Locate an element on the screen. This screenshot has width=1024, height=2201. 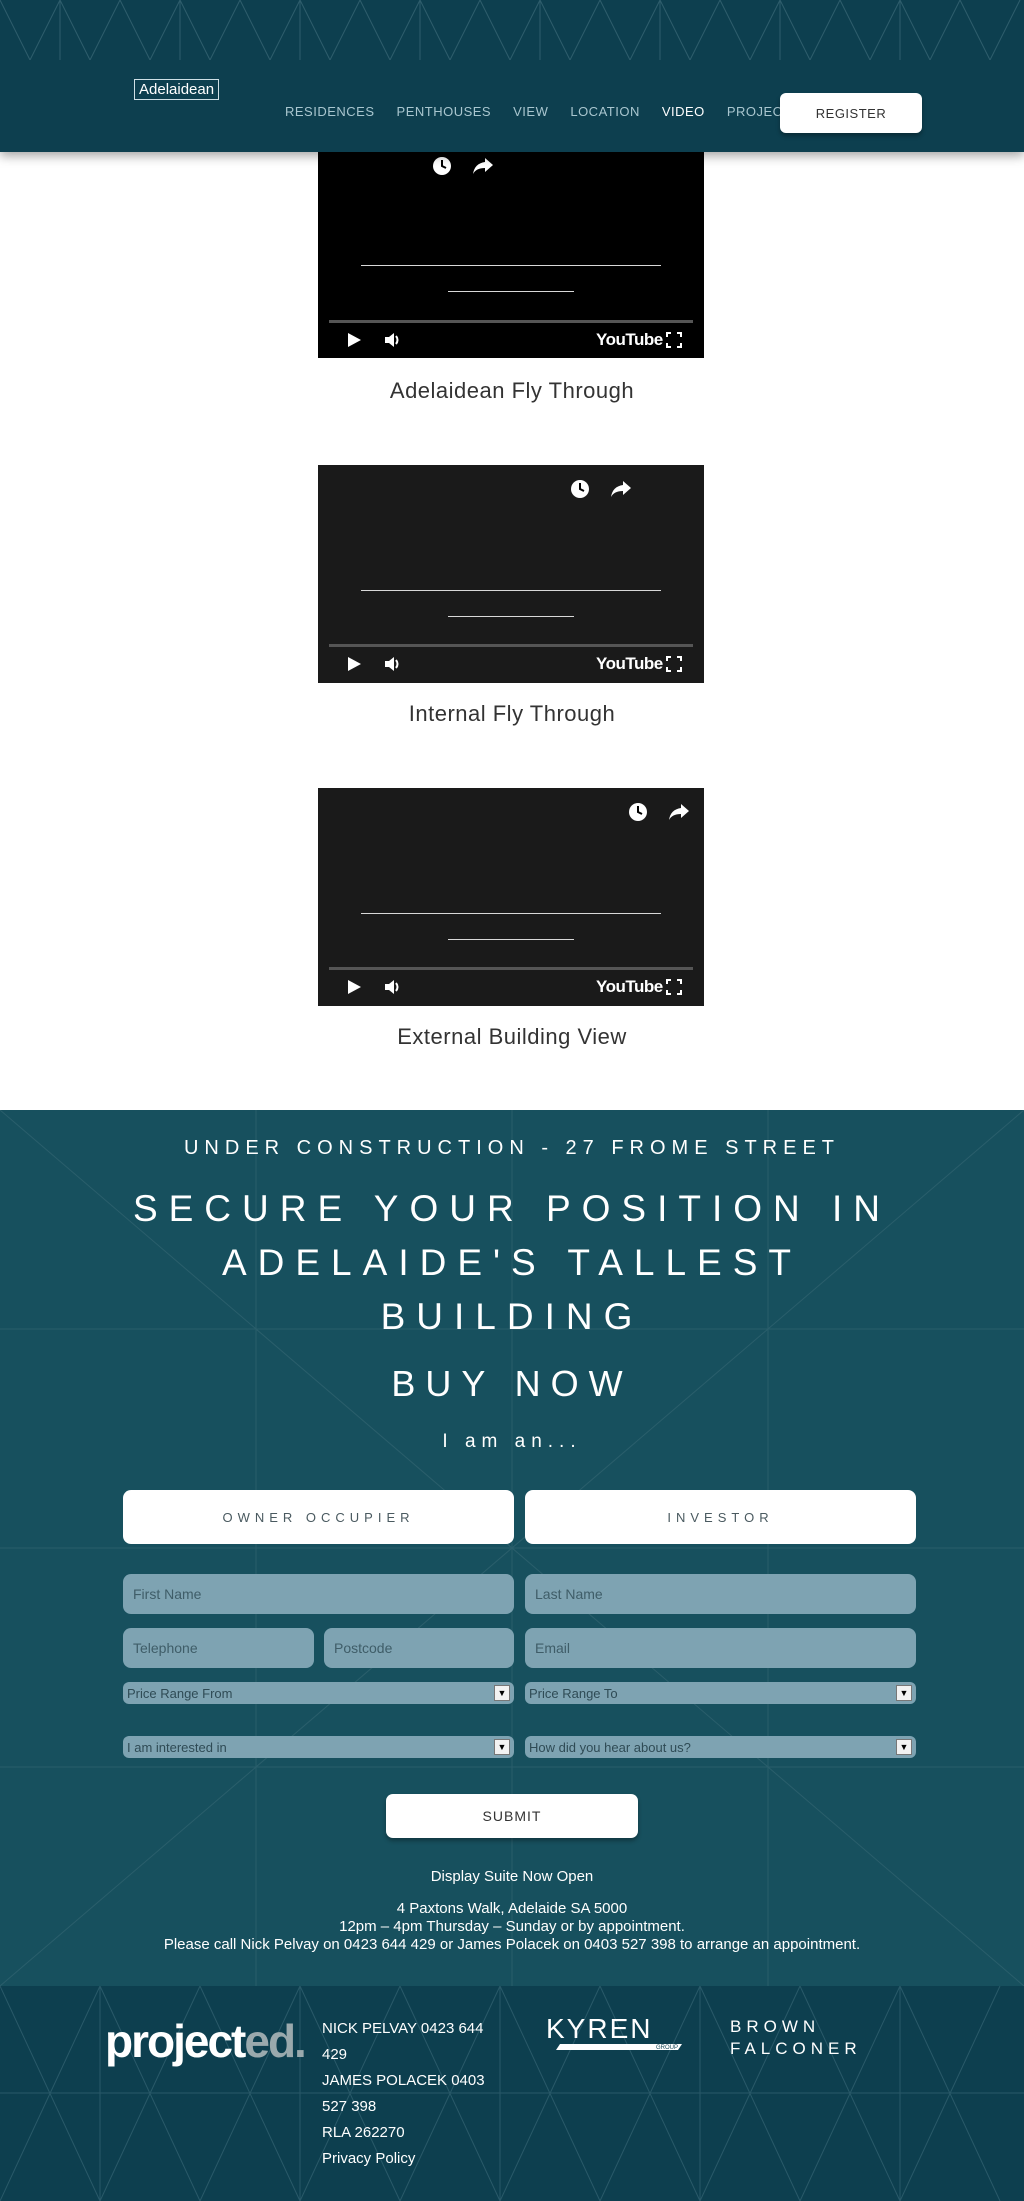
contact-nick: NICK PELVAY 0423 644 429 is located at coordinates (403, 2041).